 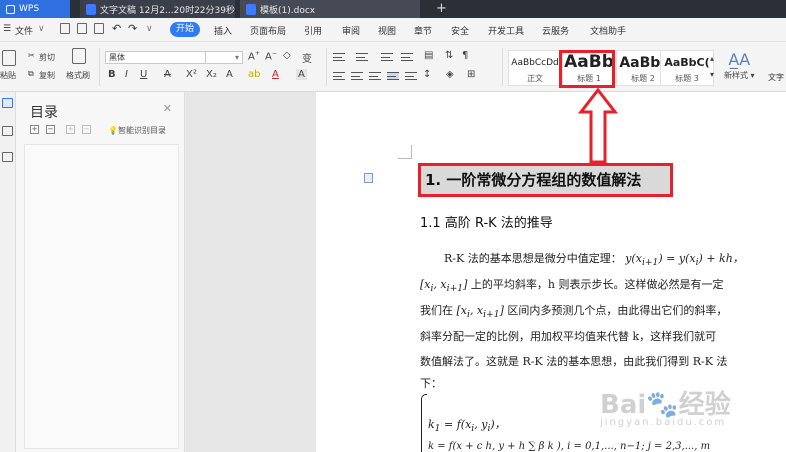 What do you see at coordinates (387, 57) in the screenshot?
I see `decrease-indent-icon` at bounding box center [387, 57].